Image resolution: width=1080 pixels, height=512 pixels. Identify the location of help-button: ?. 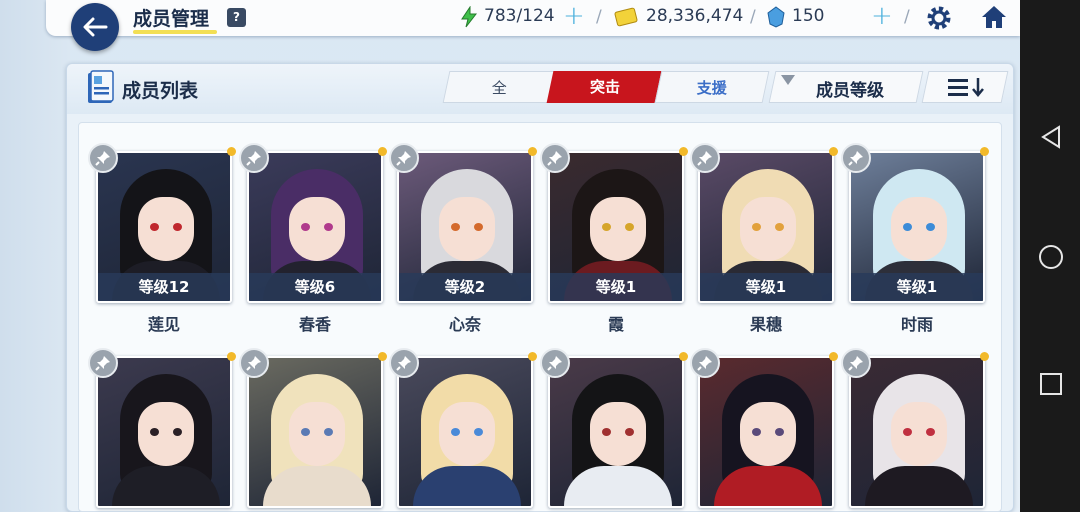
(236, 17).